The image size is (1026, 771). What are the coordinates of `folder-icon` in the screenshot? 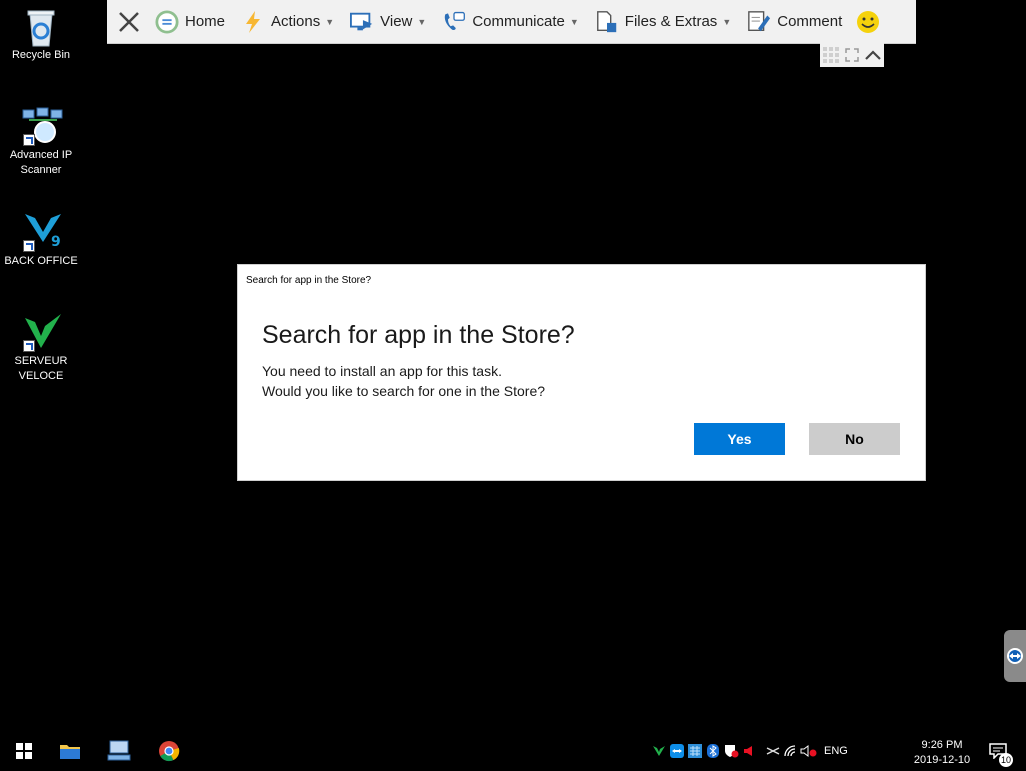 It's located at (70, 752).